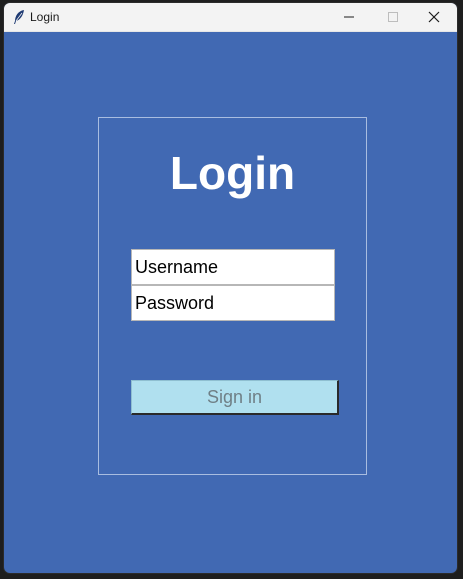 This screenshot has width=463, height=579. Describe the element at coordinates (235, 397) in the screenshot. I see `sign-in-button: Sign in` at that location.